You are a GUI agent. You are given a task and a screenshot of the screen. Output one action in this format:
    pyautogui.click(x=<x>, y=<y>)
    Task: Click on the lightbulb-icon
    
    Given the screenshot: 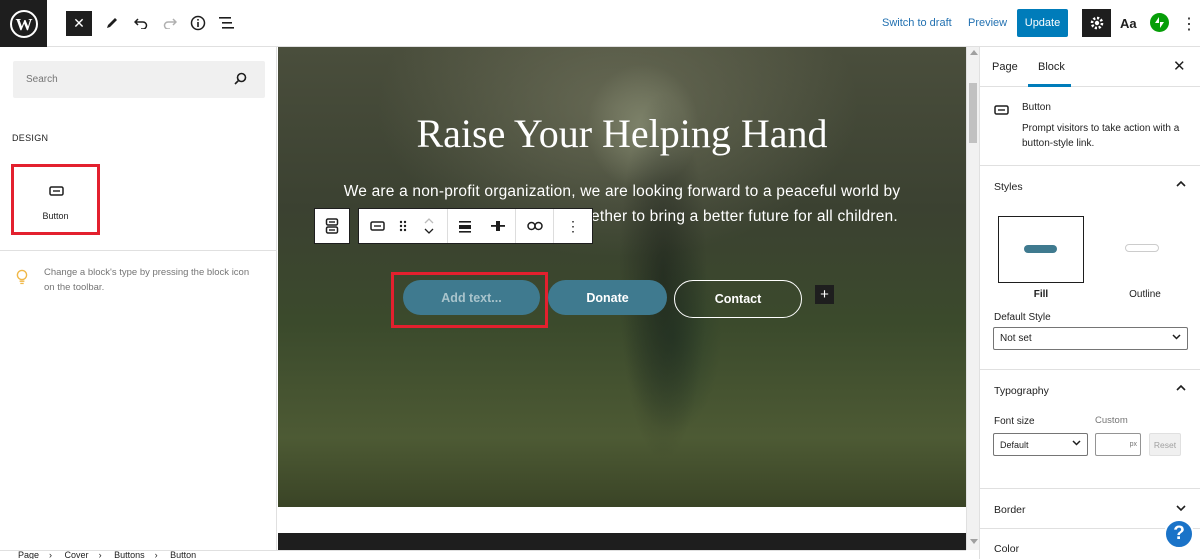 What is the action you would take?
    pyautogui.click(x=22, y=279)
    